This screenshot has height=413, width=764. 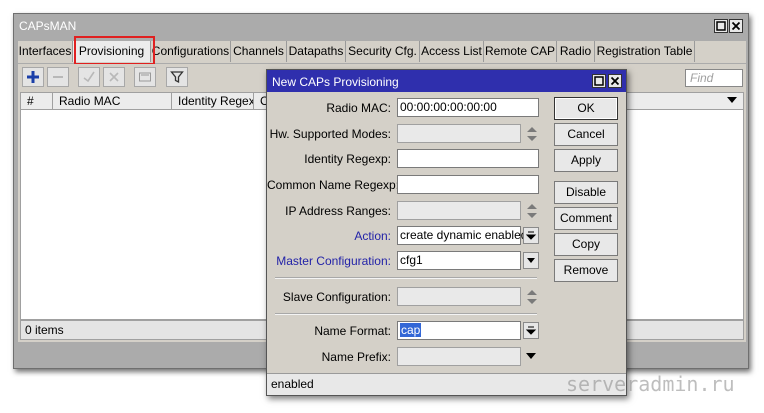 I want to click on copy-button: Copy, so click(x=586, y=244).